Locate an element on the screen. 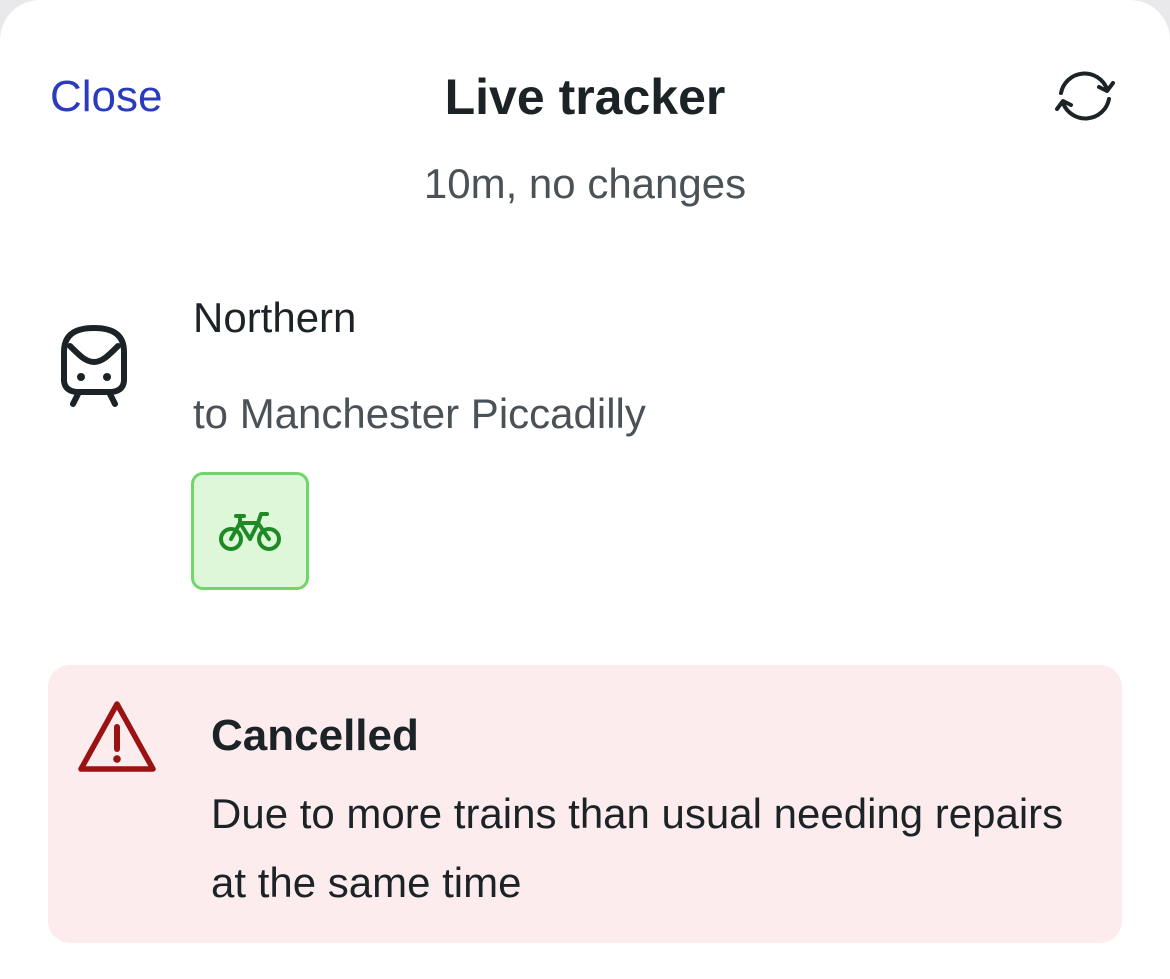  page-title: Live tracker is located at coordinates (585, 97).